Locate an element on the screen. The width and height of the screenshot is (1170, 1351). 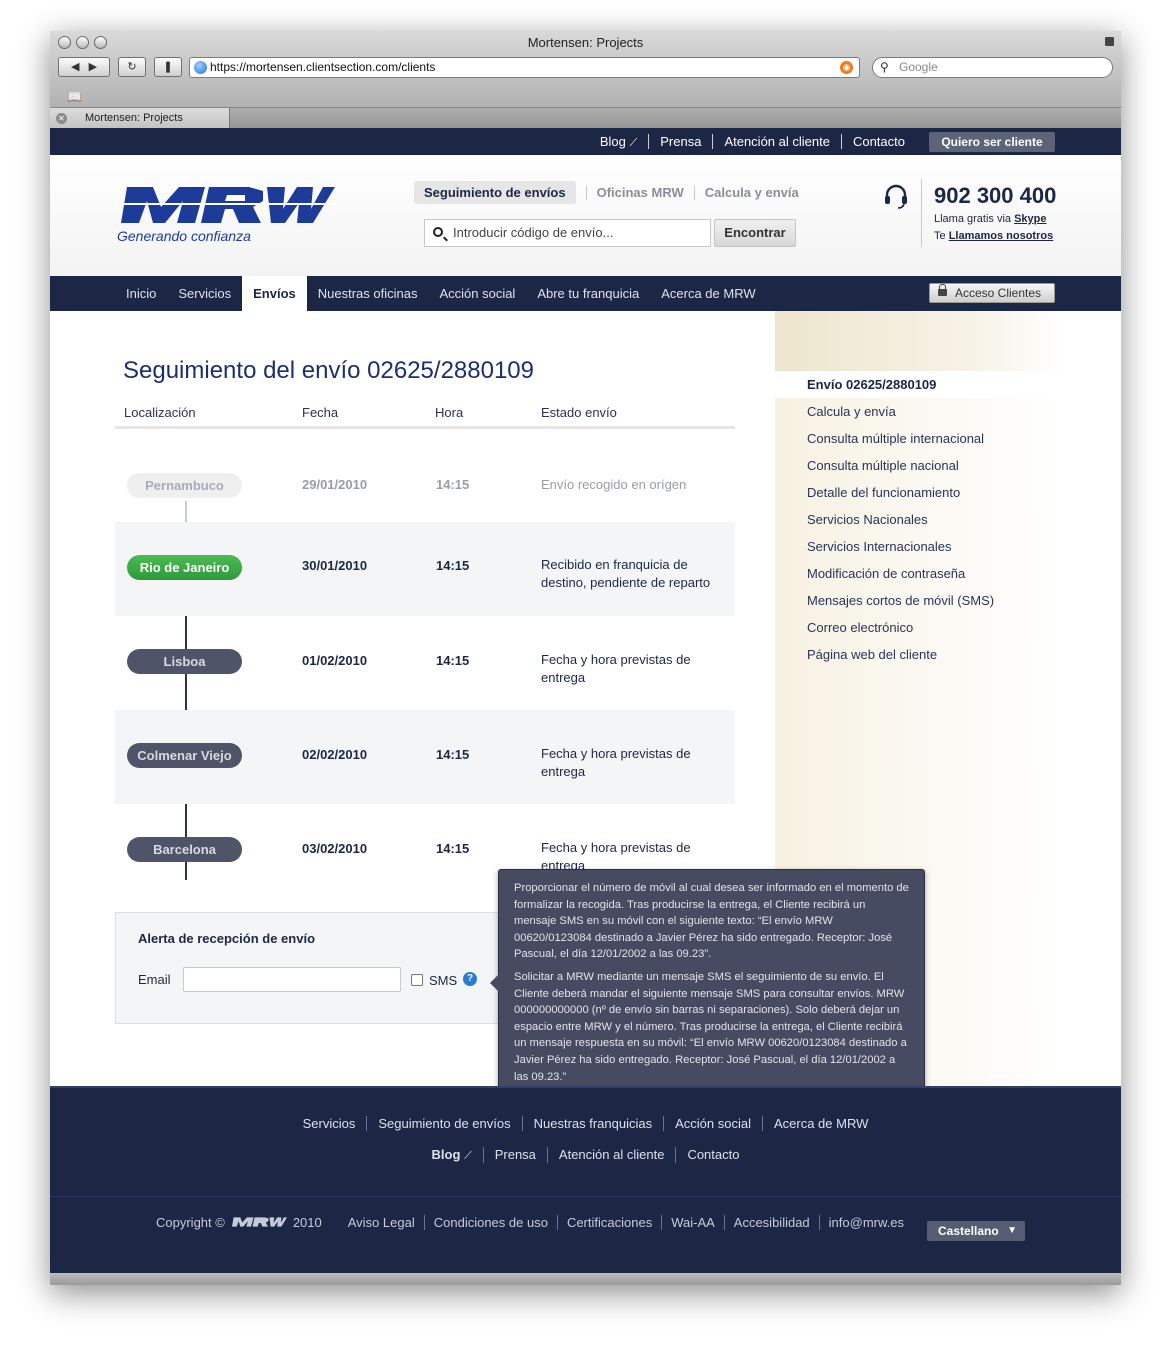
utility-link-blog: Blog ⟋ is located at coordinates (618, 142).